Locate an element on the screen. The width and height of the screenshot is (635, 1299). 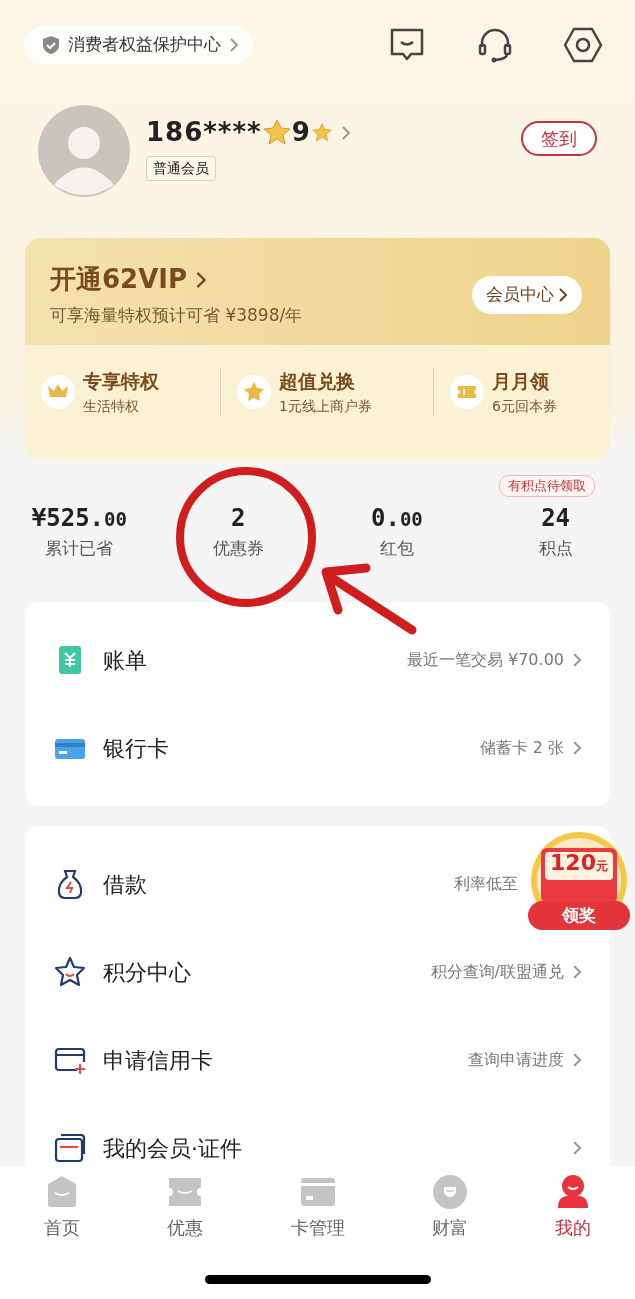
nav-tab: 我的 is located at coordinates (573, 1207).